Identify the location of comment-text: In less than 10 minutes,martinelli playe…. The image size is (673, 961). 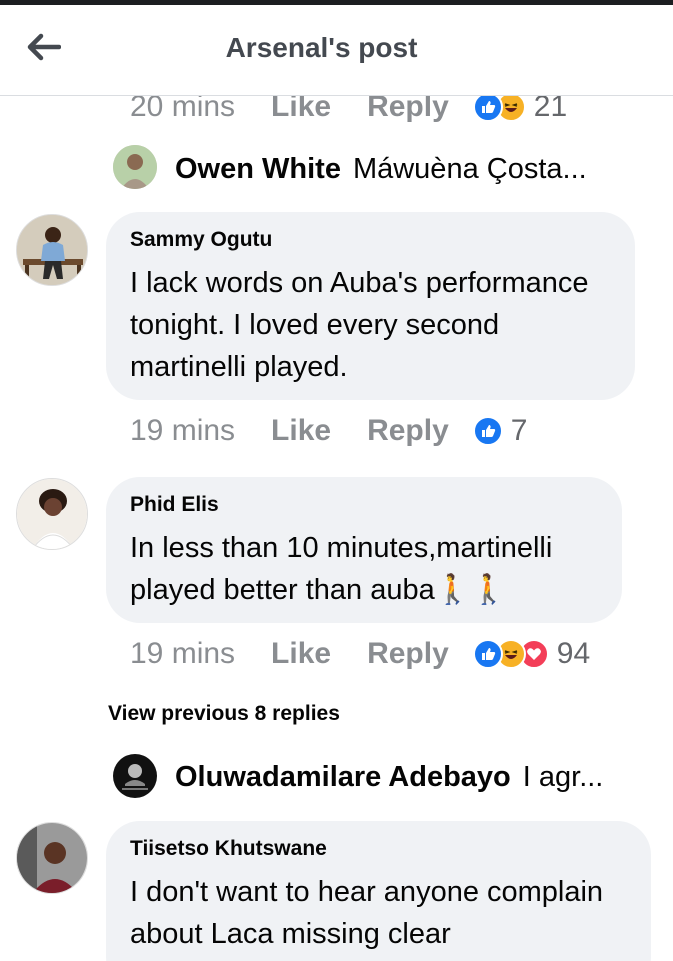
(341, 569).